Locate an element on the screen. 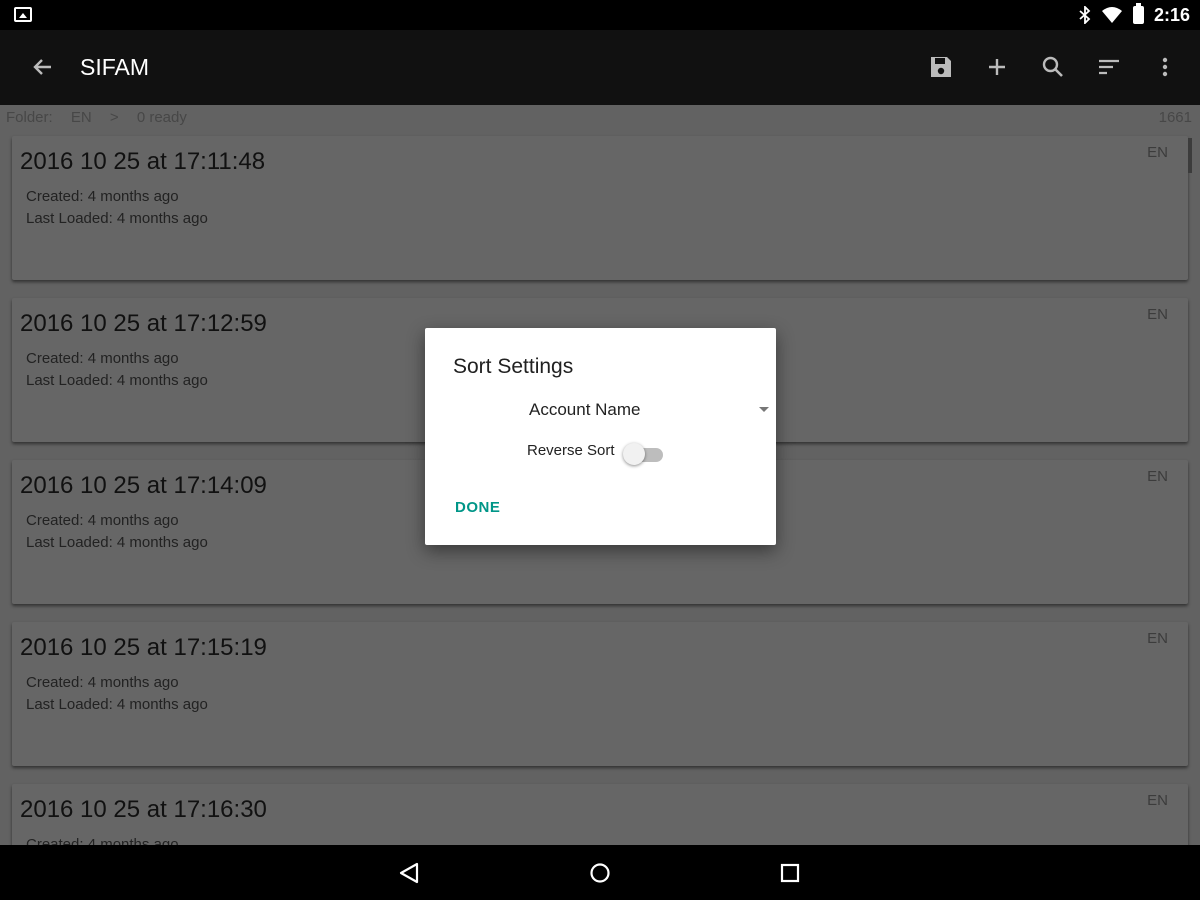 The width and height of the screenshot is (1200, 900). back-button is located at coordinates (43, 67).